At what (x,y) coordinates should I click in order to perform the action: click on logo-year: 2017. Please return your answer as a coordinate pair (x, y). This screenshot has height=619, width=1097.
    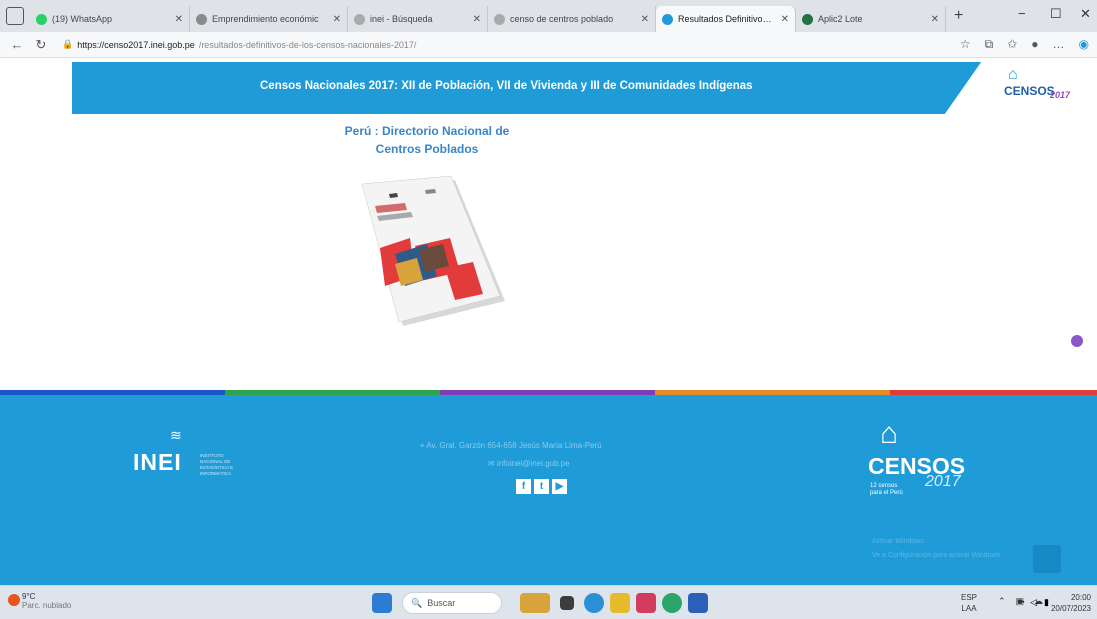
    Looking at the image, I should click on (1060, 95).